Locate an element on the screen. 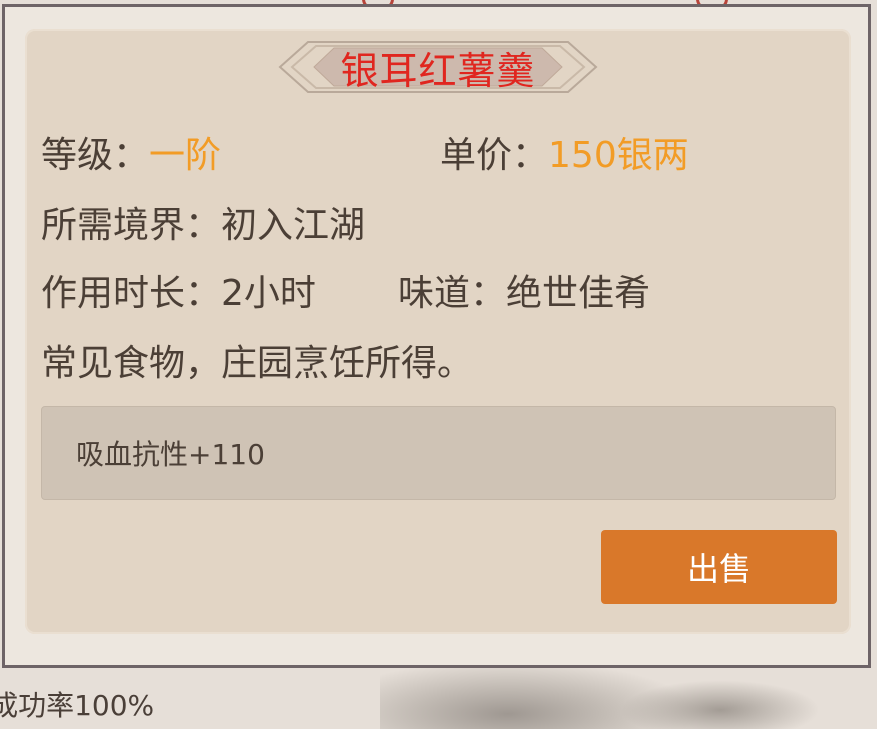 Image resolution: width=877 pixels, height=729 pixels. grade-value: 一阶 is located at coordinates (185, 155).